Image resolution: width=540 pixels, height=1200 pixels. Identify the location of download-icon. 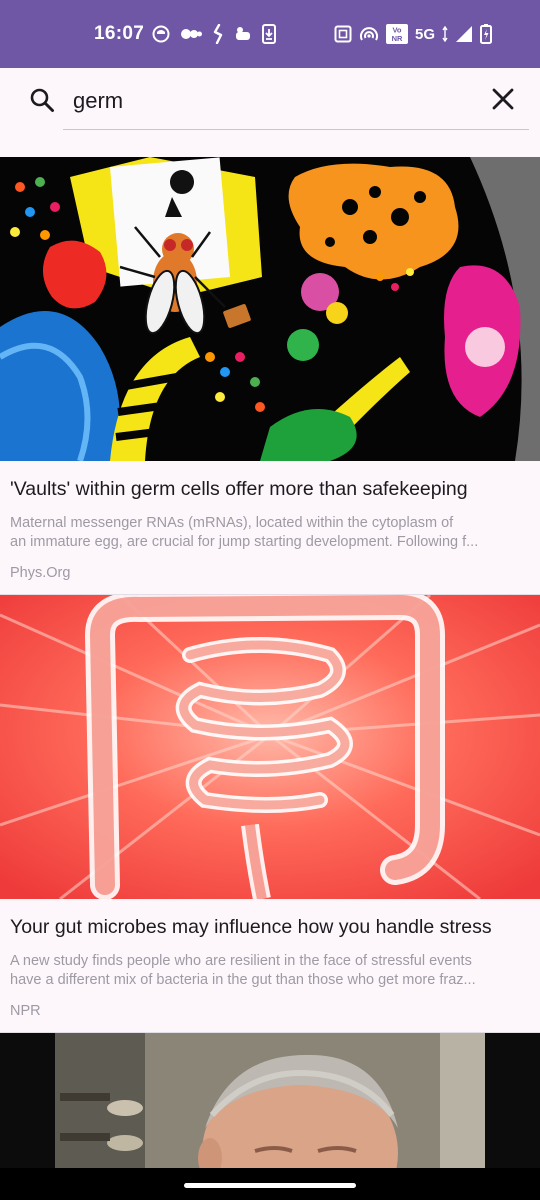
(269, 34).